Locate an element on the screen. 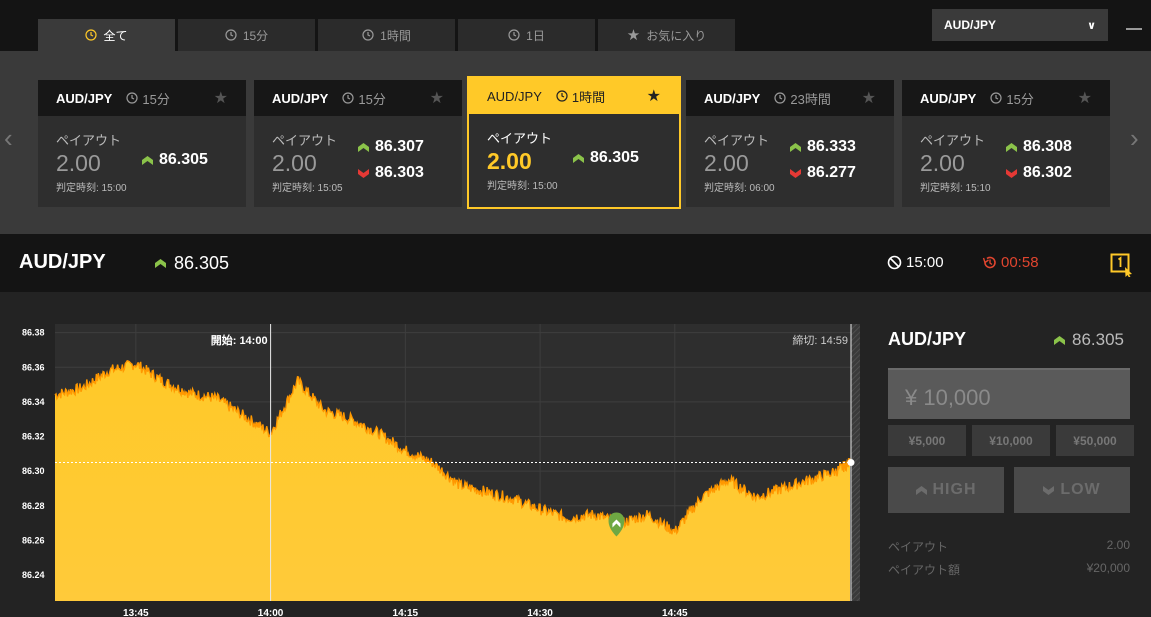 The height and width of the screenshot is (617, 1151). period-tabs: 全て 15分 1時間 1日 ★ お気に入り is located at coordinates (386, 35).